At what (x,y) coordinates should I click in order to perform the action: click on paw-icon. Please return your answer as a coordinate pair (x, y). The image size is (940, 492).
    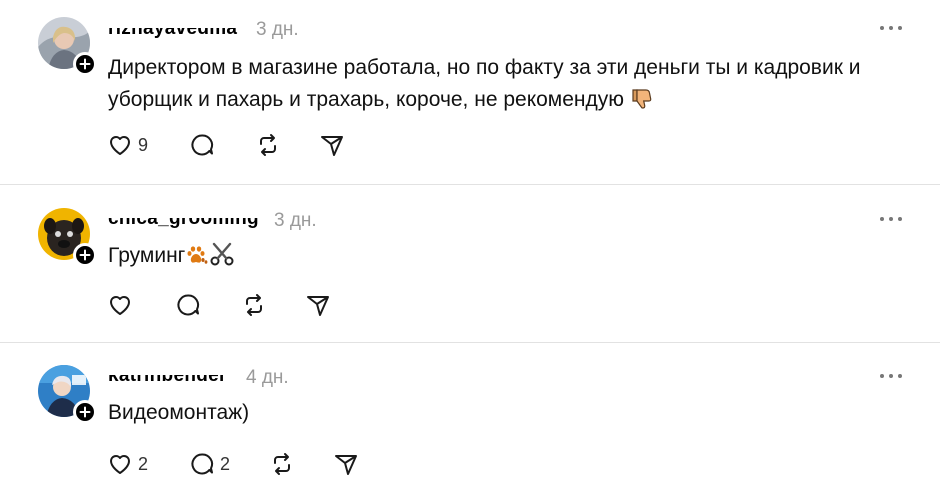
    Looking at the image, I should click on (197, 255).